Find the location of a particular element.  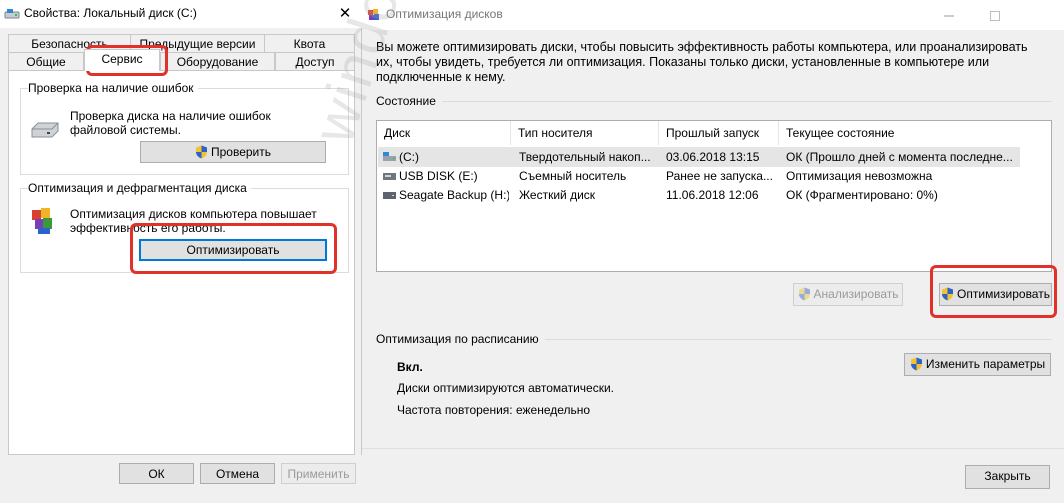

drive-media-type: Съемный носитель is located at coordinates (573, 176).